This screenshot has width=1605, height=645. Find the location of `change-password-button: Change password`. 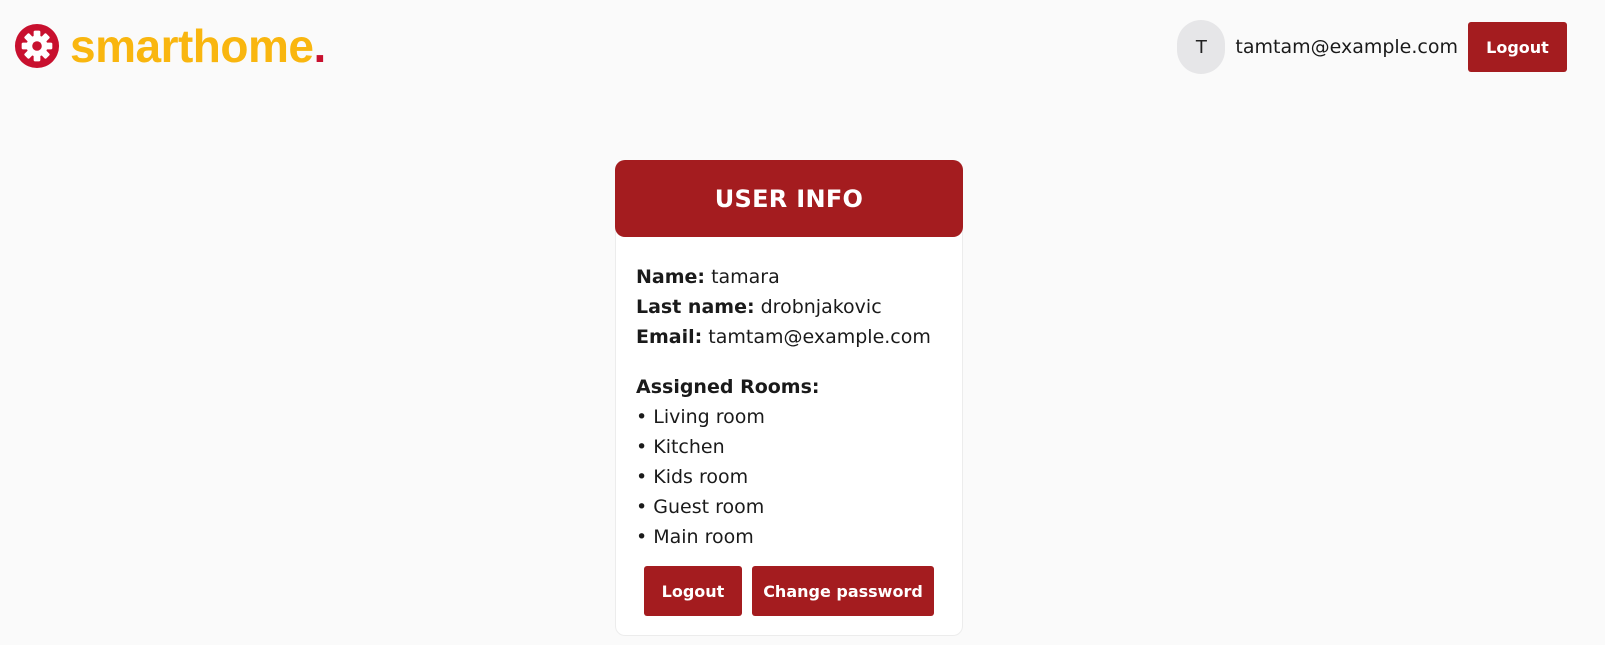

change-password-button: Change password is located at coordinates (843, 591).